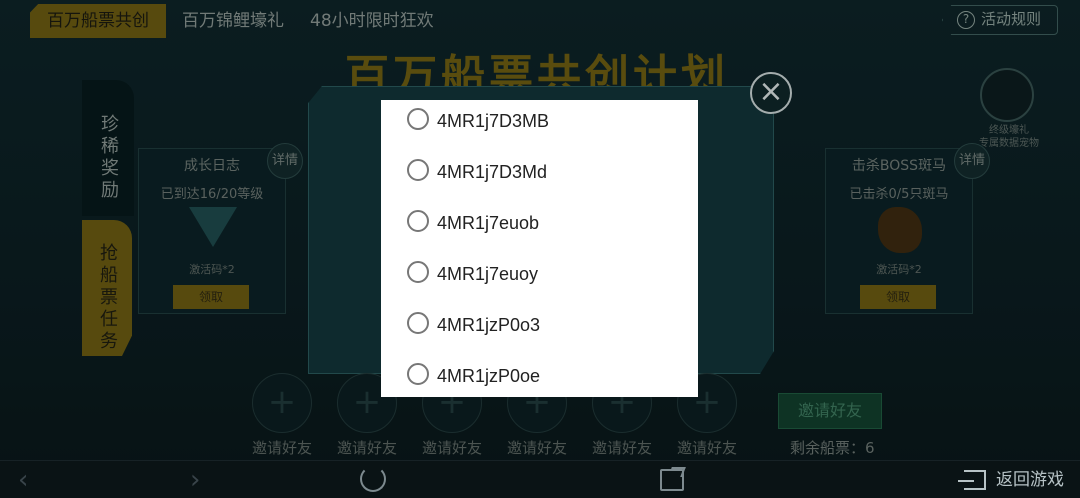  What do you see at coordinates (493, 121) in the screenshot?
I see `option-label: 4MR1j7D3MB` at bounding box center [493, 121].